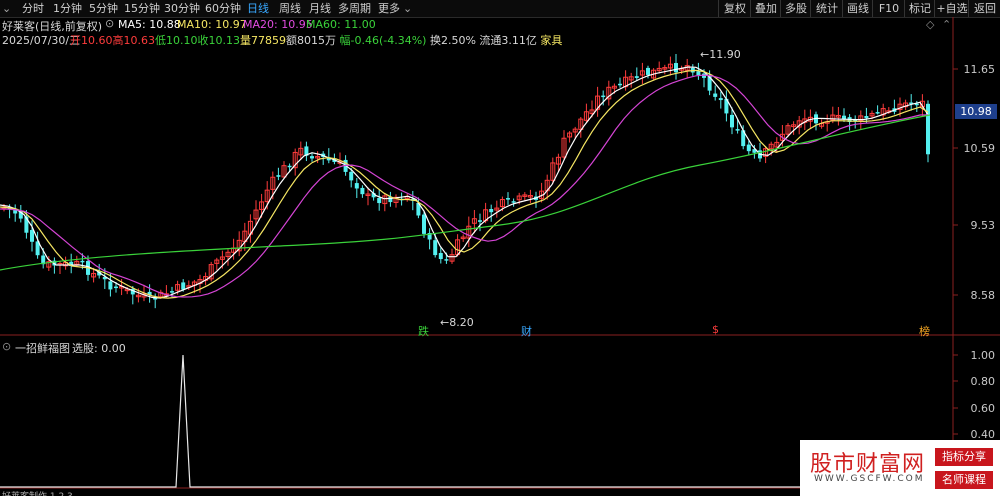 The width and height of the screenshot is (1000, 496). What do you see at coordinates (983, 381) in the screenshot?
I see `indicator-tick: 0.80` at bounding box center [983, 381].